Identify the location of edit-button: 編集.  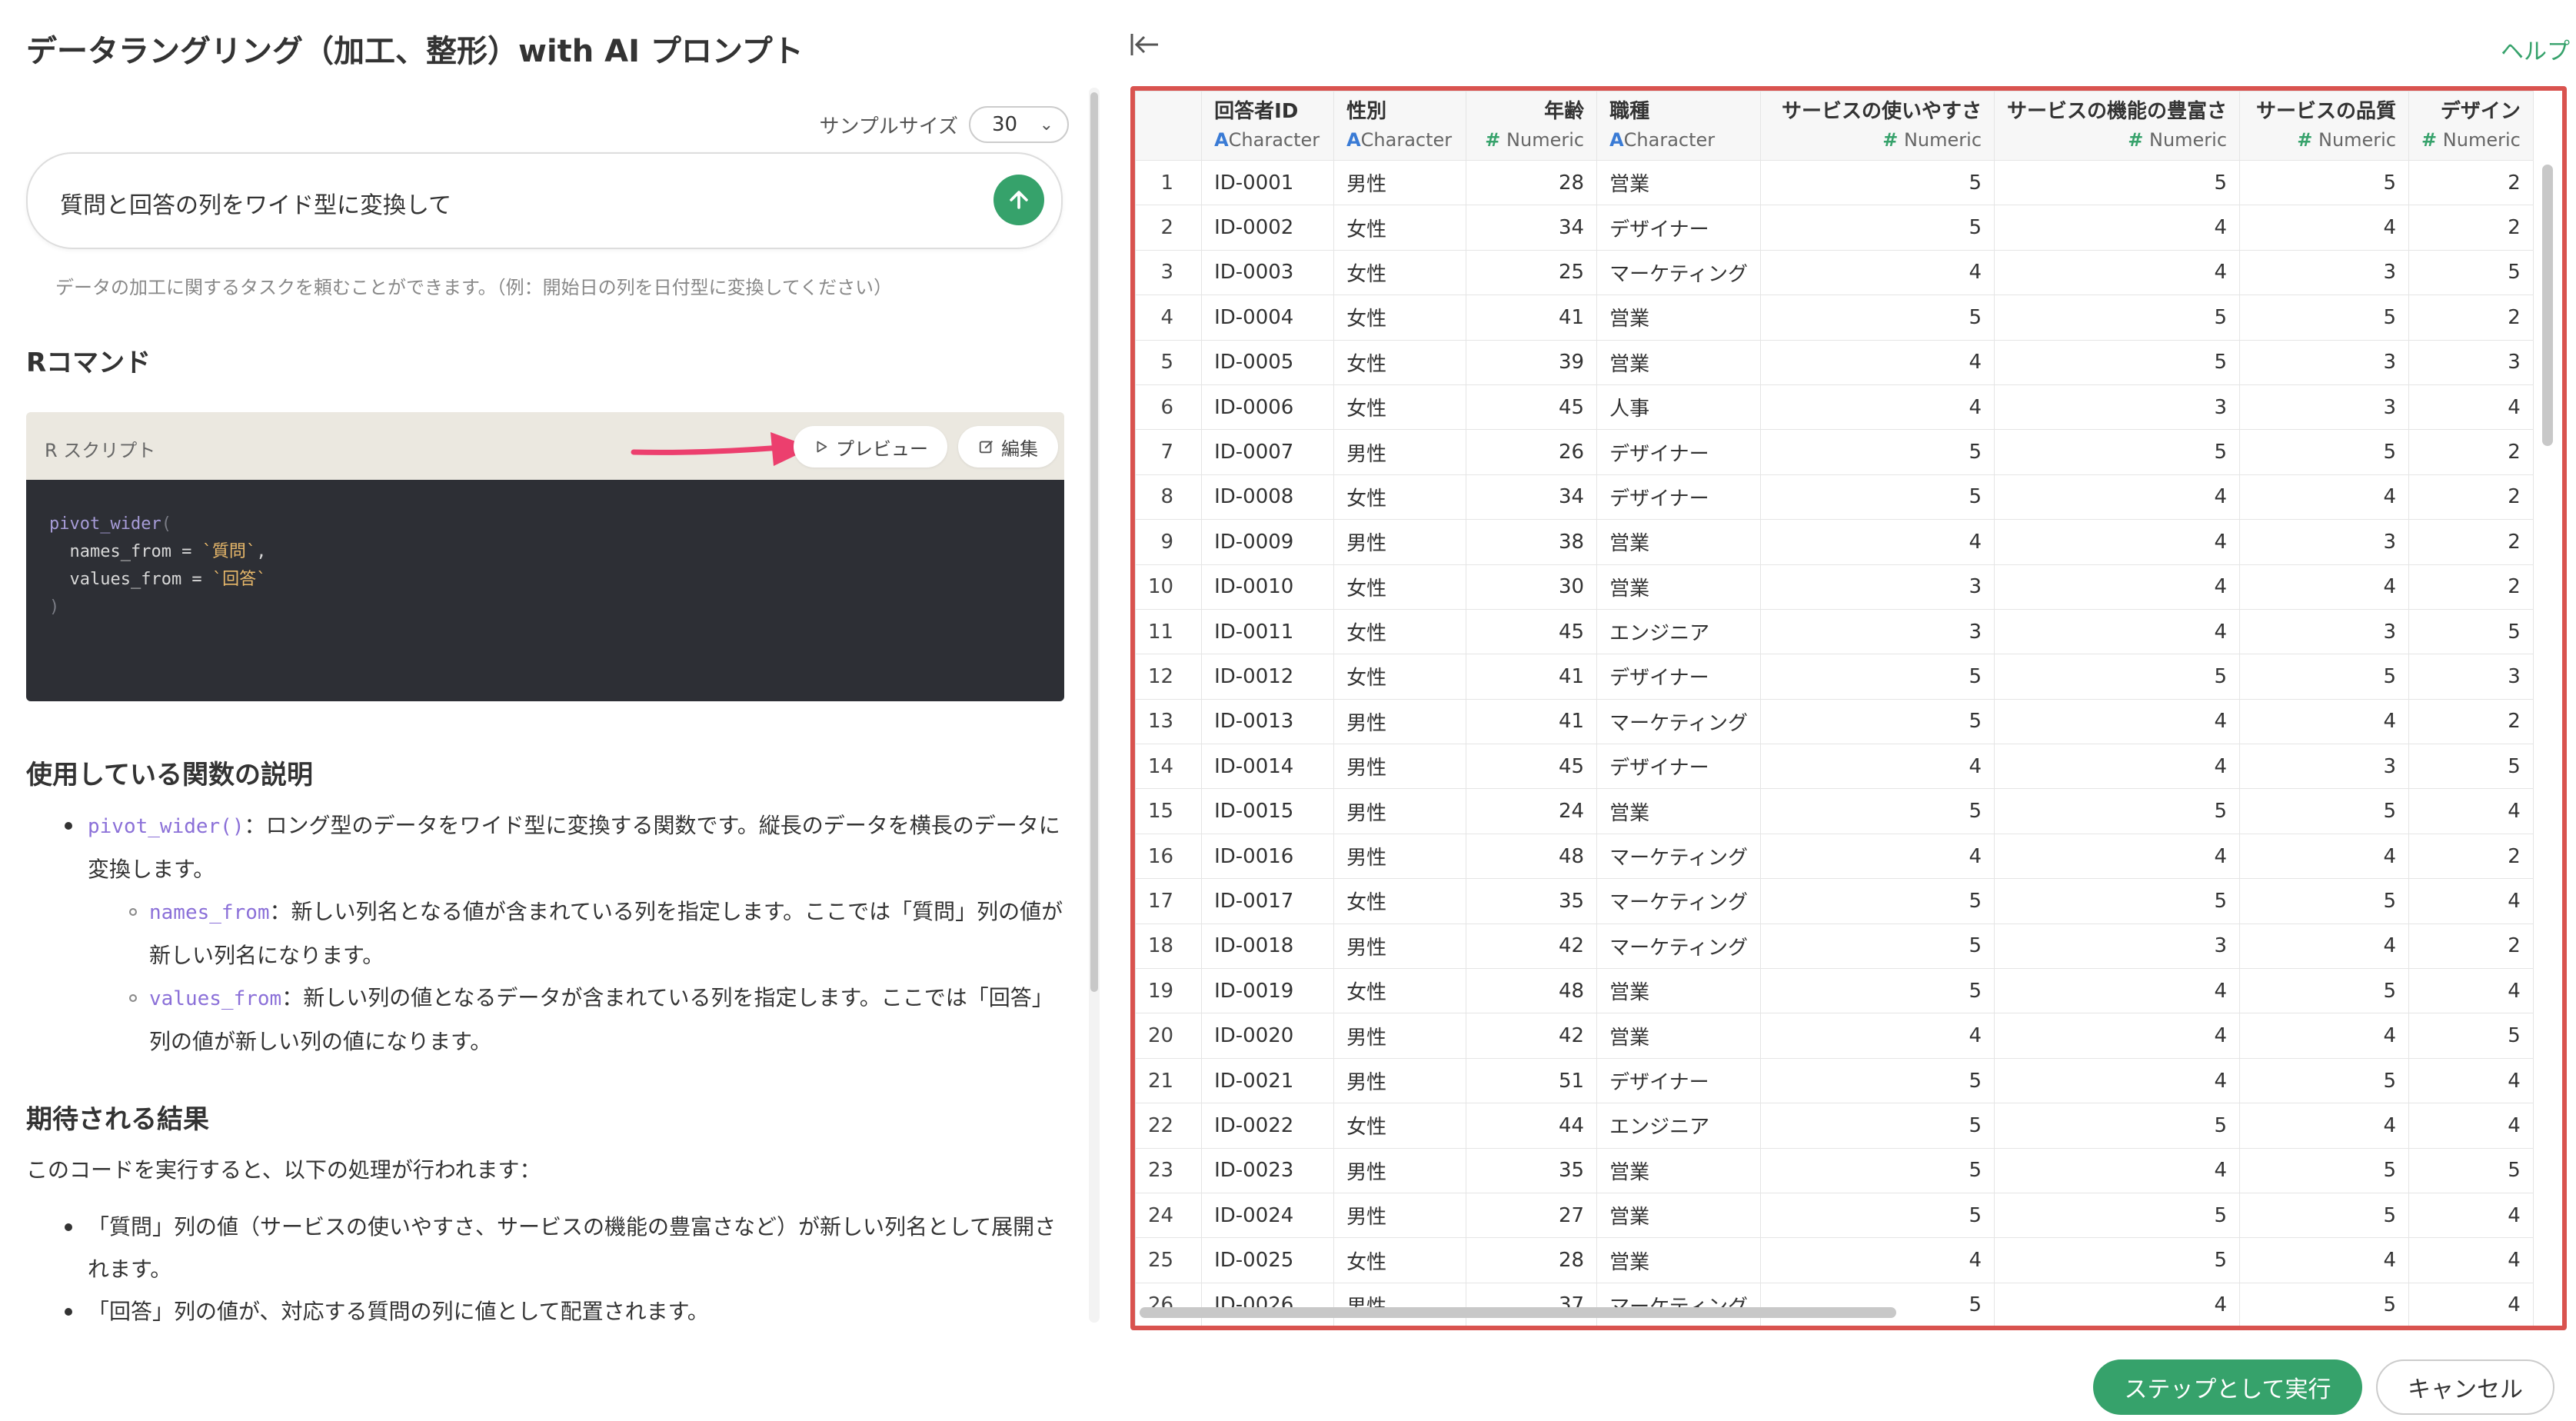
(1008, 447).